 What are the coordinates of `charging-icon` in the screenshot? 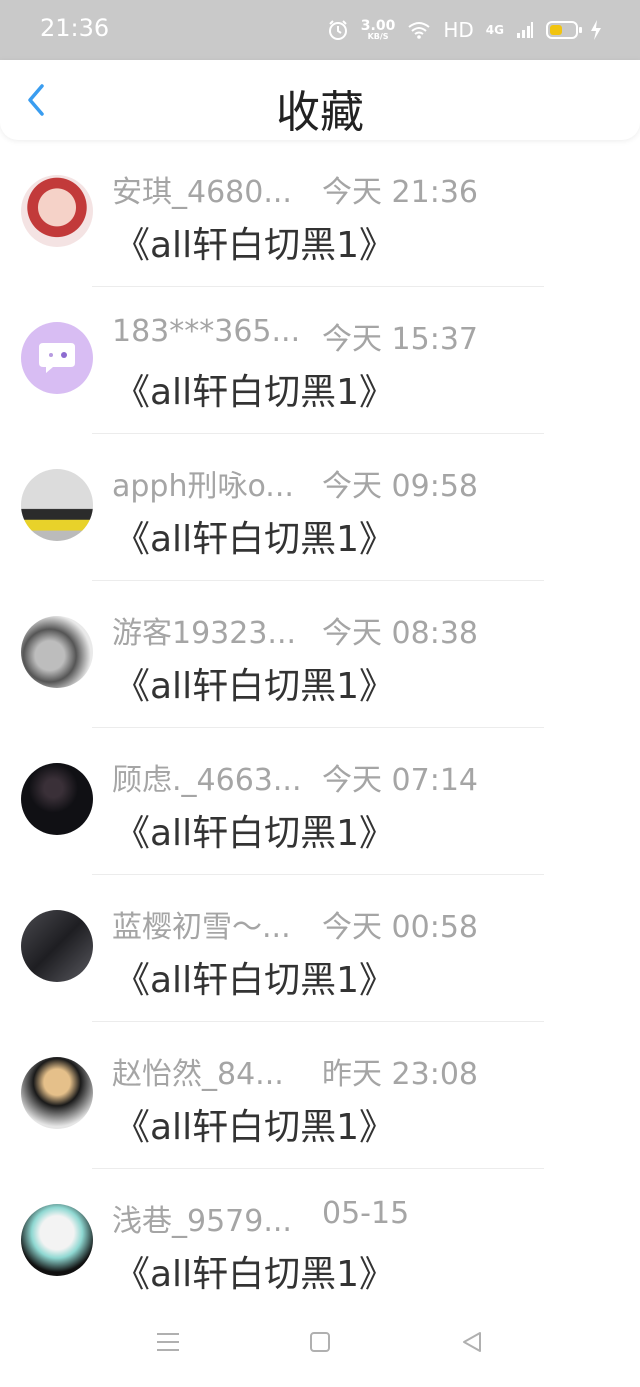 It's located at (596, 30).